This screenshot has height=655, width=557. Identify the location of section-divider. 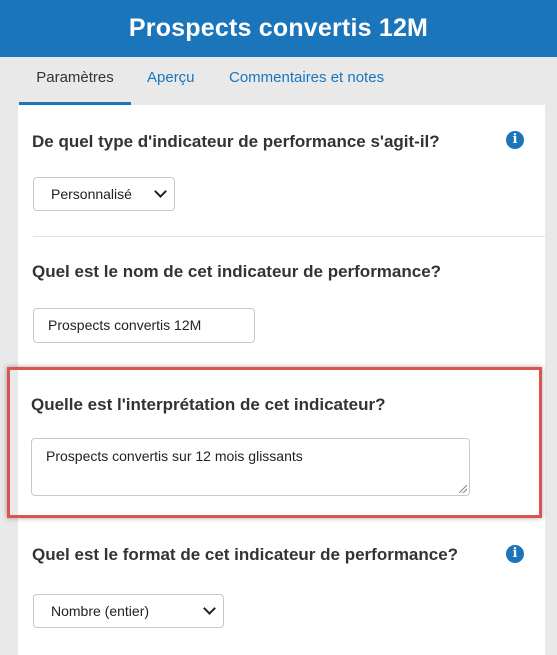
(289, 236).